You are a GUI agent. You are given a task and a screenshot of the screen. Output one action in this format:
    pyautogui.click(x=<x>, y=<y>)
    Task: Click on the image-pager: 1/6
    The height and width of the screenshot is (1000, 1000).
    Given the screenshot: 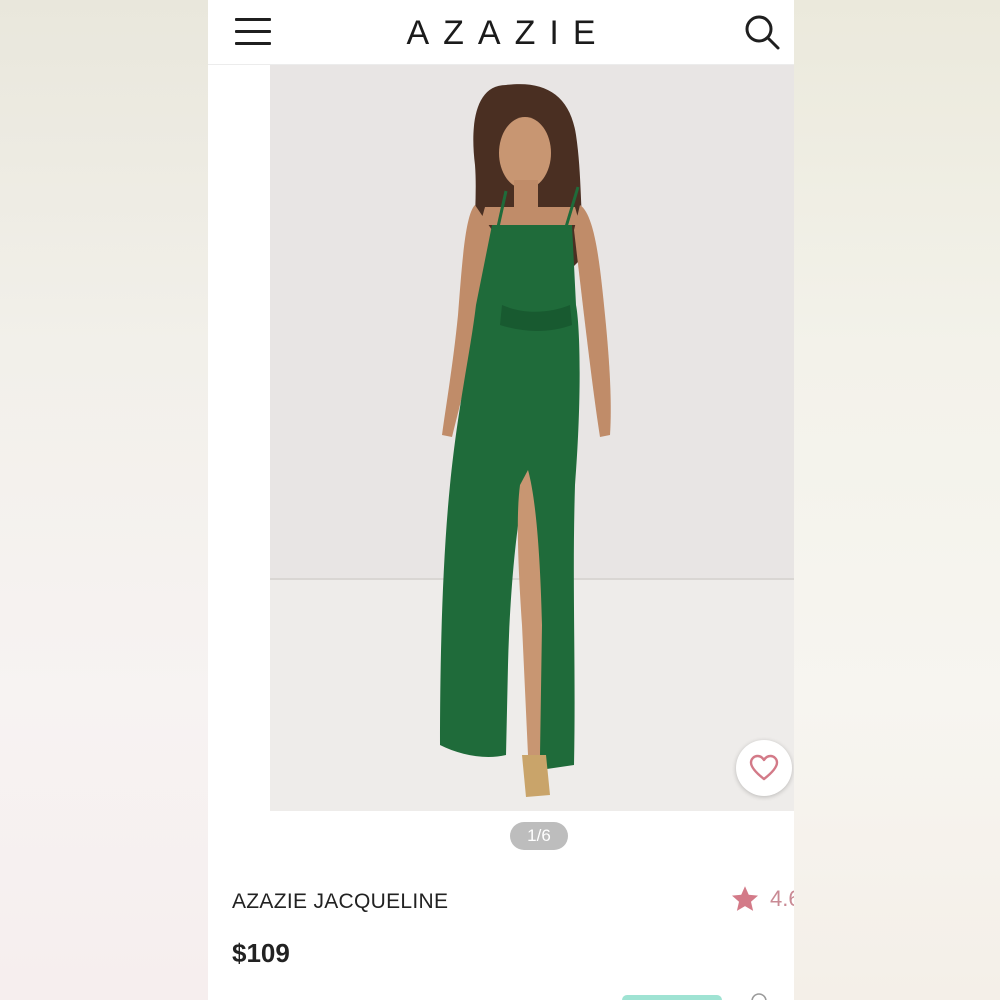 What is the action you would take?
    pyautogui.click(x=539, y=836)
    